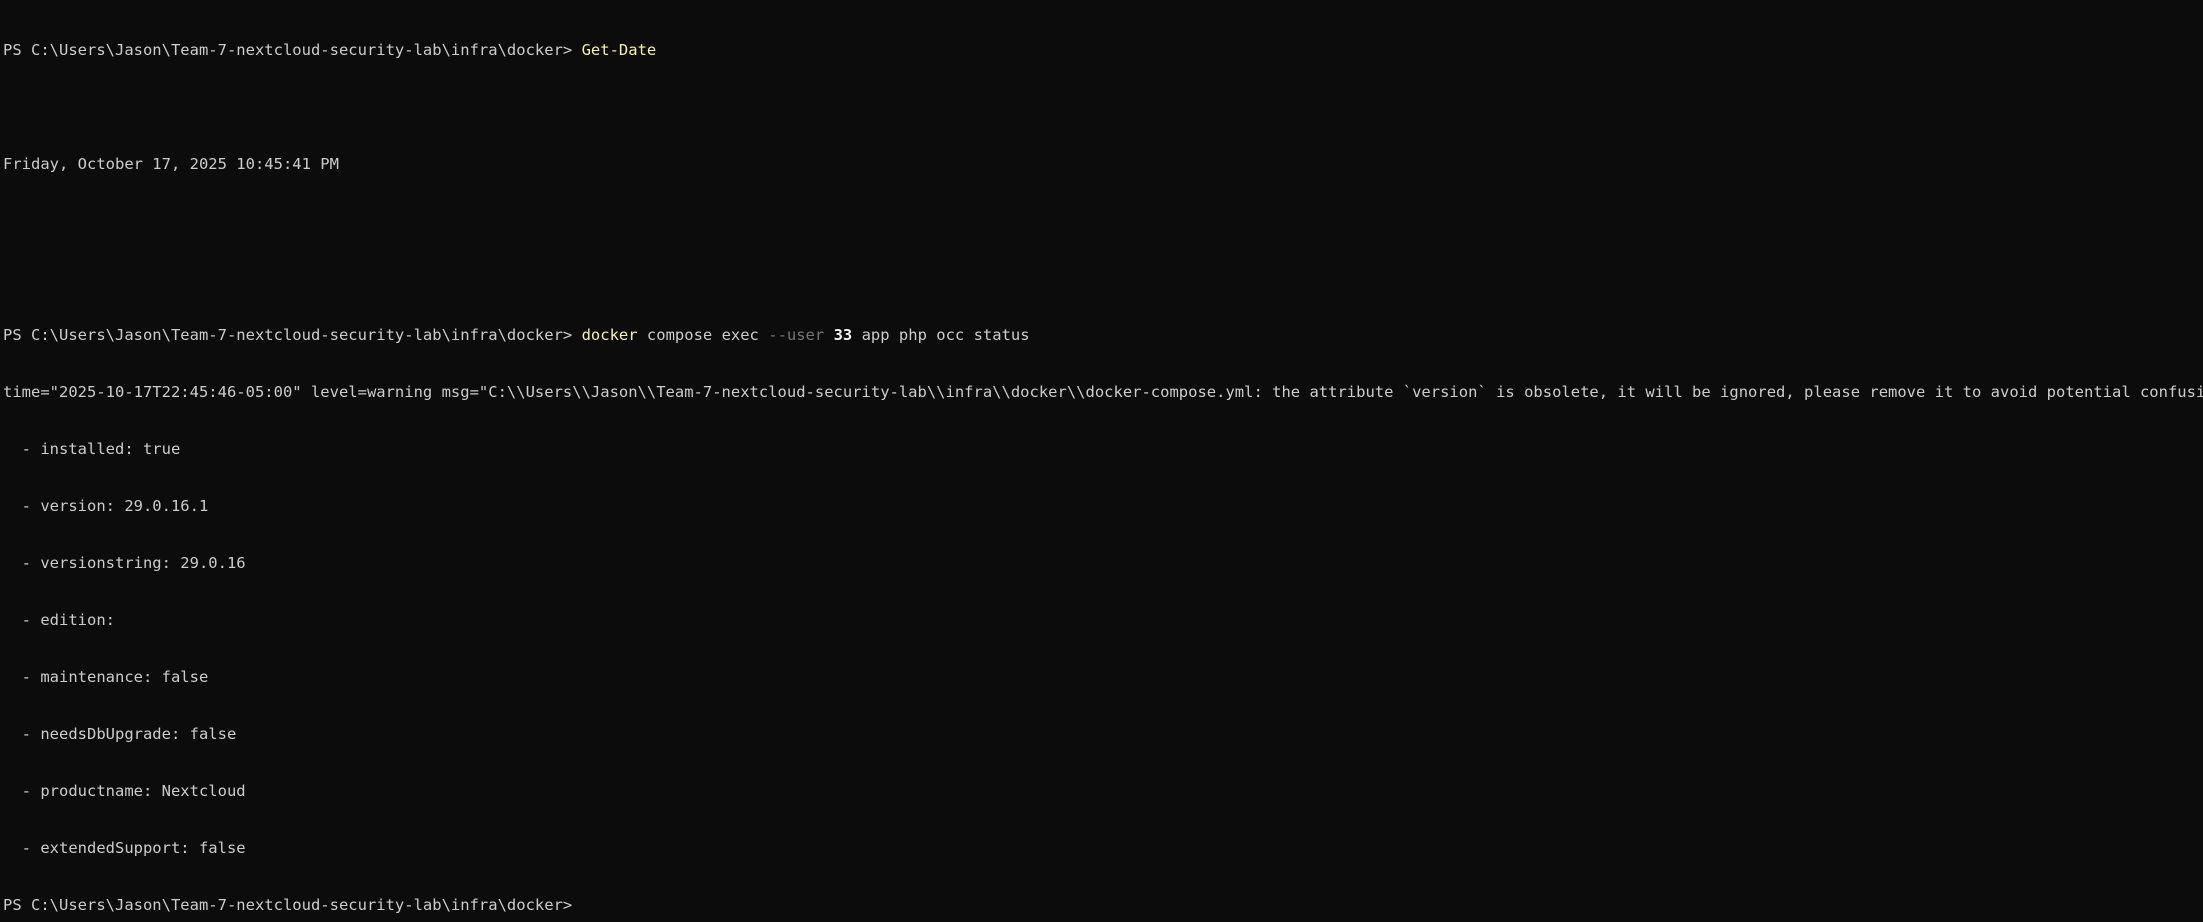 Image resolution: width=2203 pixels, height=922 pixels. I want to click on date-output: Friday, October 17, 2025 10:45:41 PM, so click(171, 164).